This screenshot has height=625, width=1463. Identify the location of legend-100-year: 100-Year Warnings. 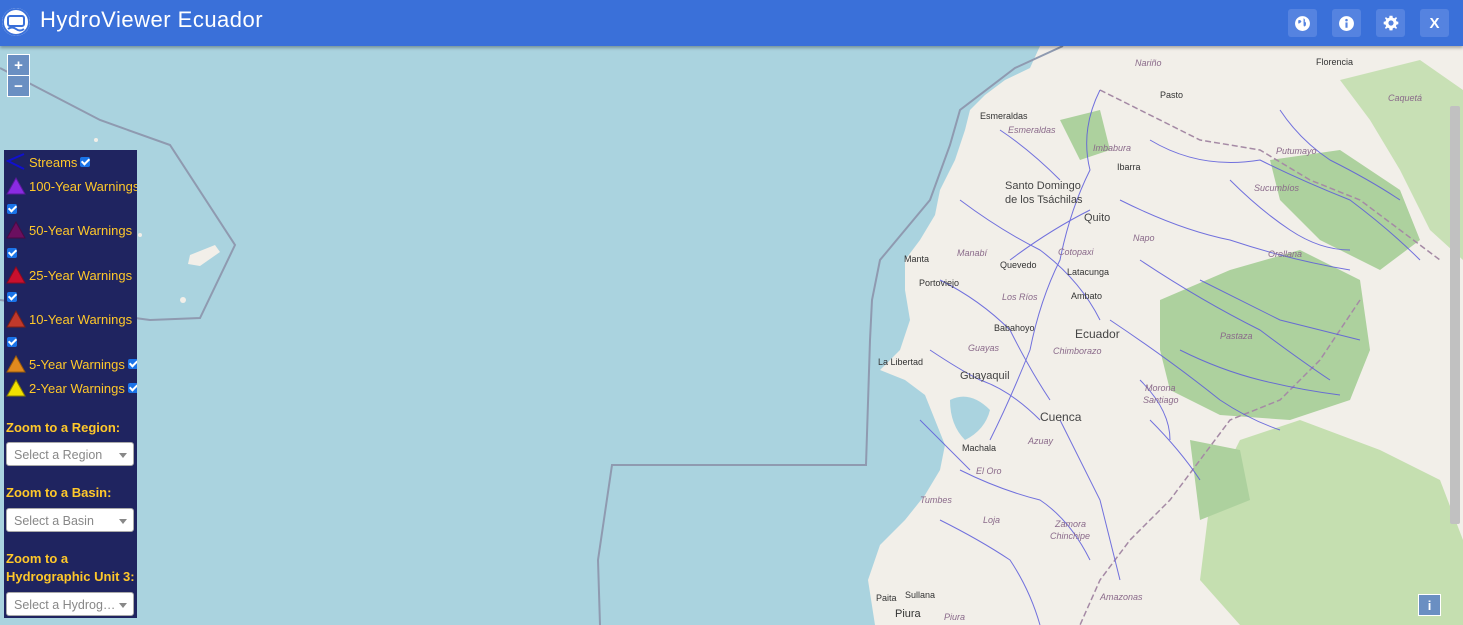
(71, 186).